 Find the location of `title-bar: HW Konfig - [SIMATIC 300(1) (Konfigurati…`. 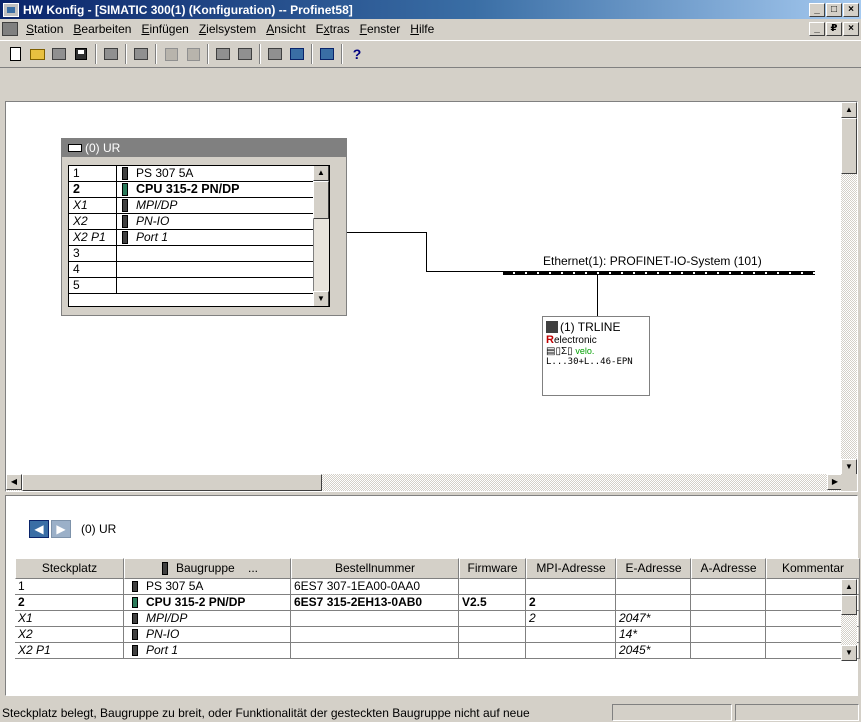

title-bar: HW Konfig - [SIMATIC 300(1) (Konfigurati… is located at coordinates (430, 9).